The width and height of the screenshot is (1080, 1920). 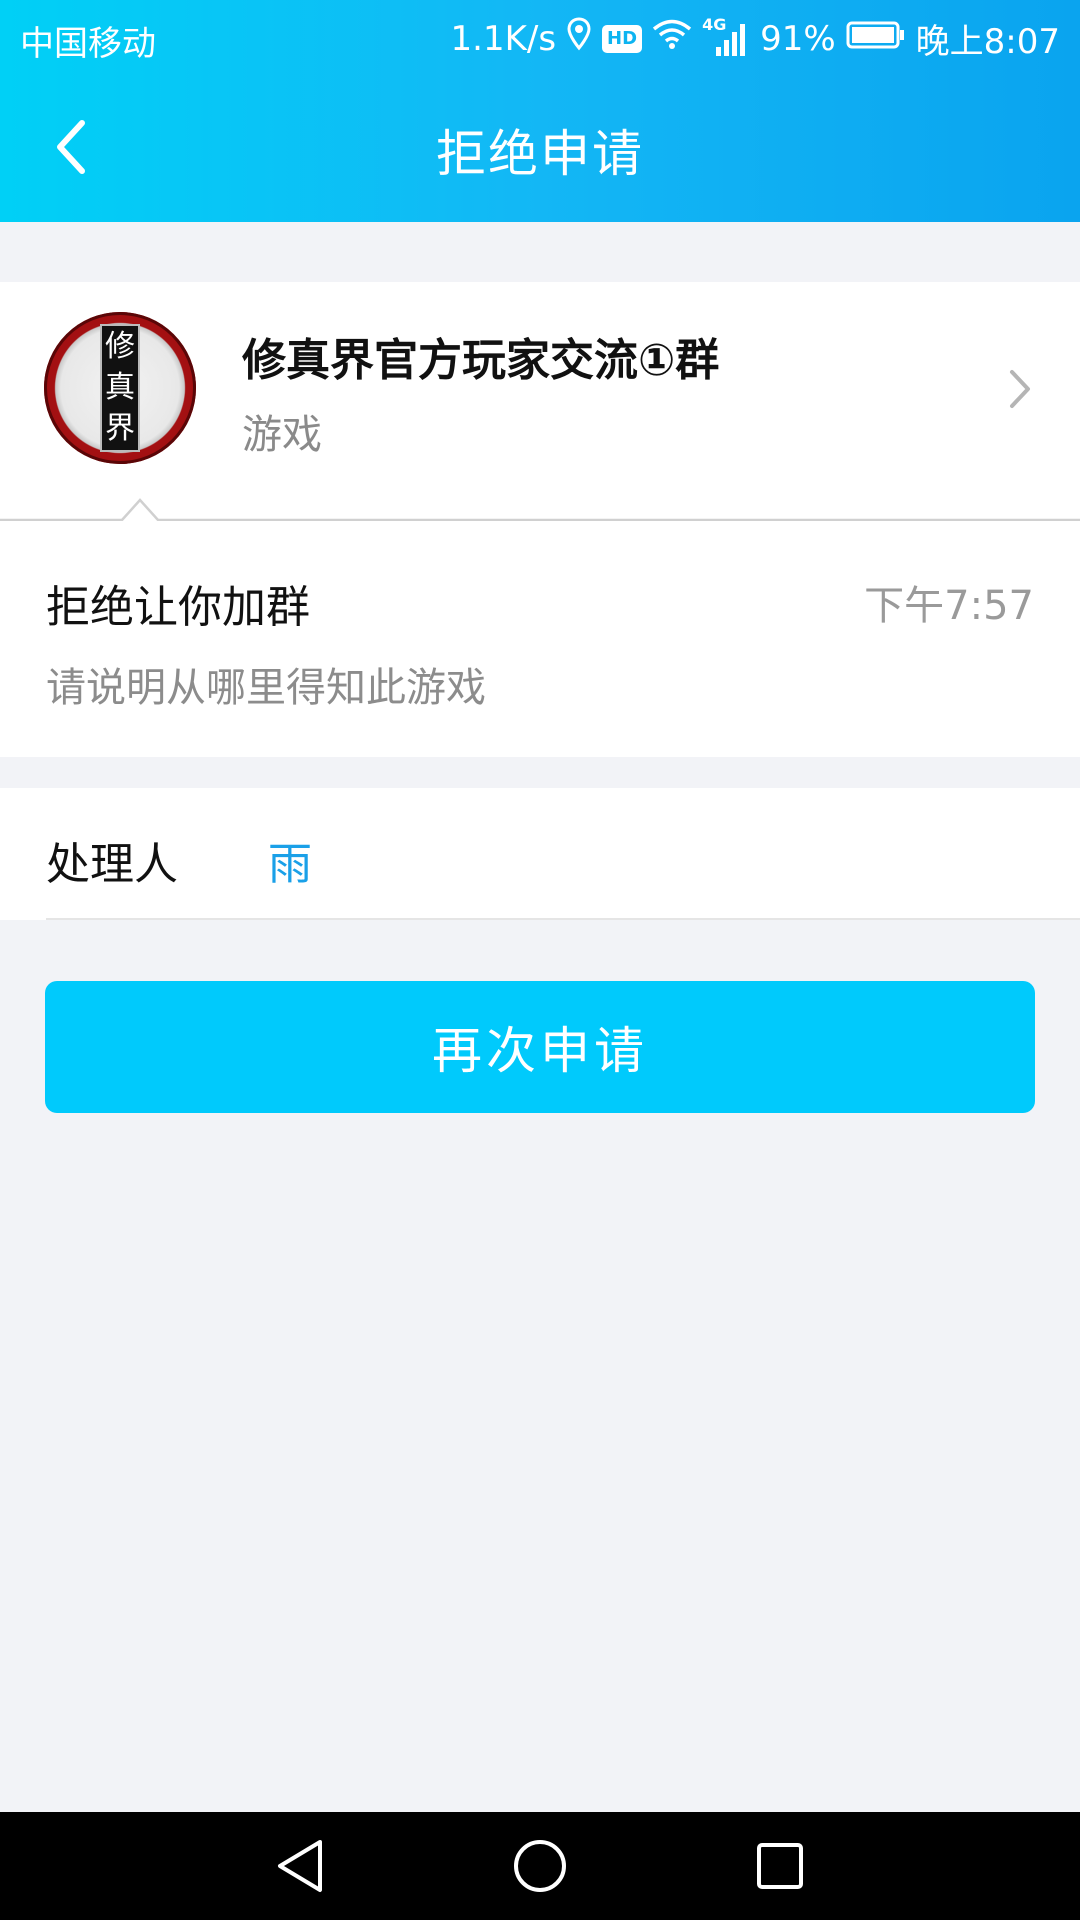 I want to click on clock: 晚上8:07, so click(x=987, y=42).